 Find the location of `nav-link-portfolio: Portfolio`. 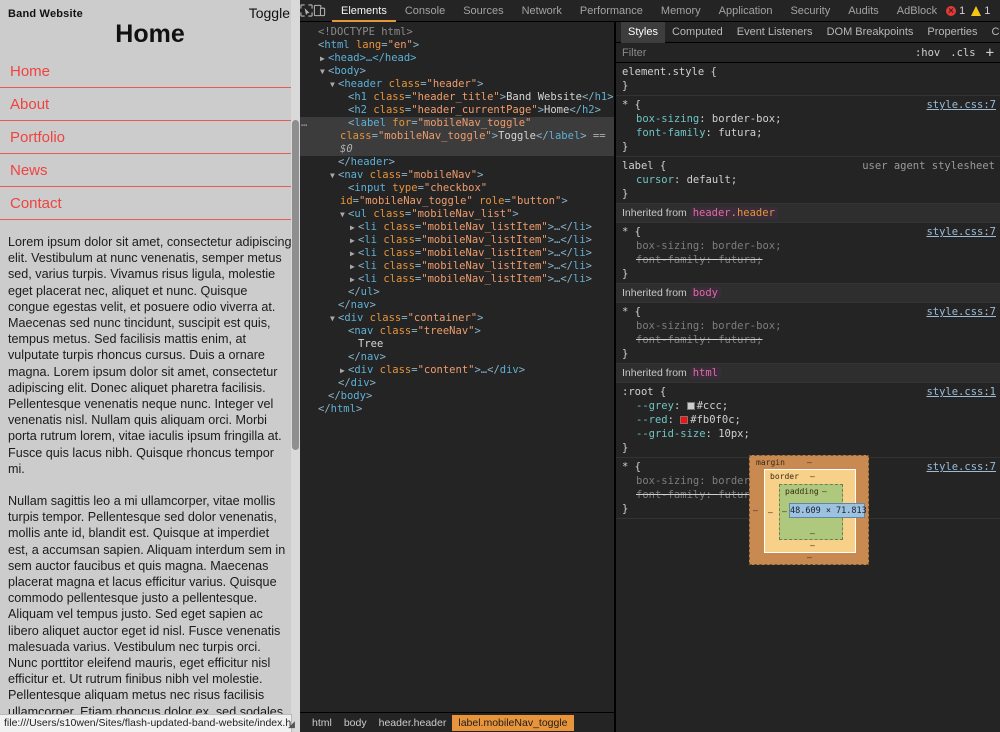

nav-link-portfolio: Portfolio is located at coordinates (150, 137).